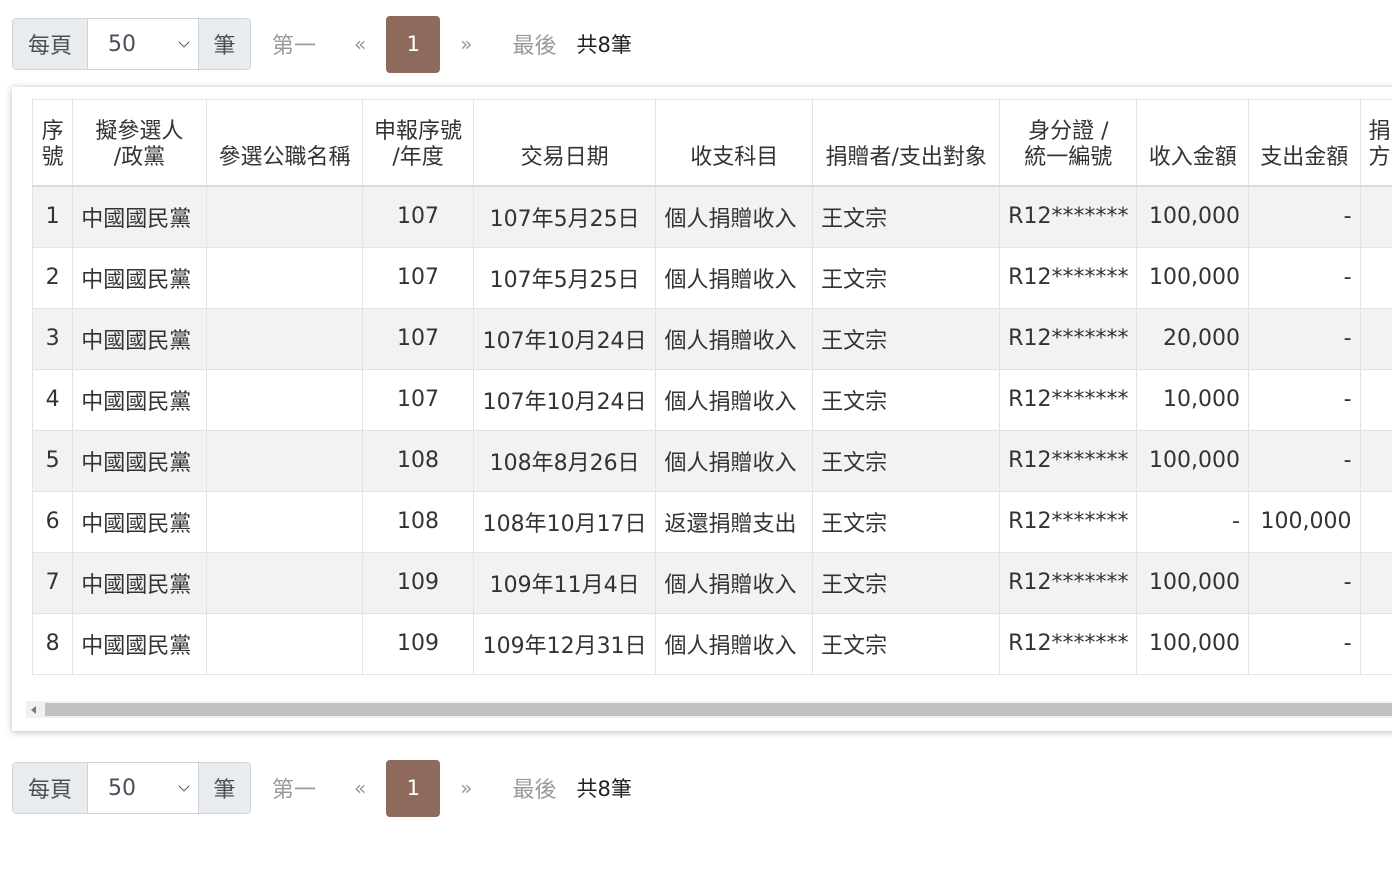 Image resolution: width=1392 pixels, height=869 pixels. Describe the element at coordinates (139, 143) in the screenshot. I see `header-party: 擬參選人/政黨` at that location.